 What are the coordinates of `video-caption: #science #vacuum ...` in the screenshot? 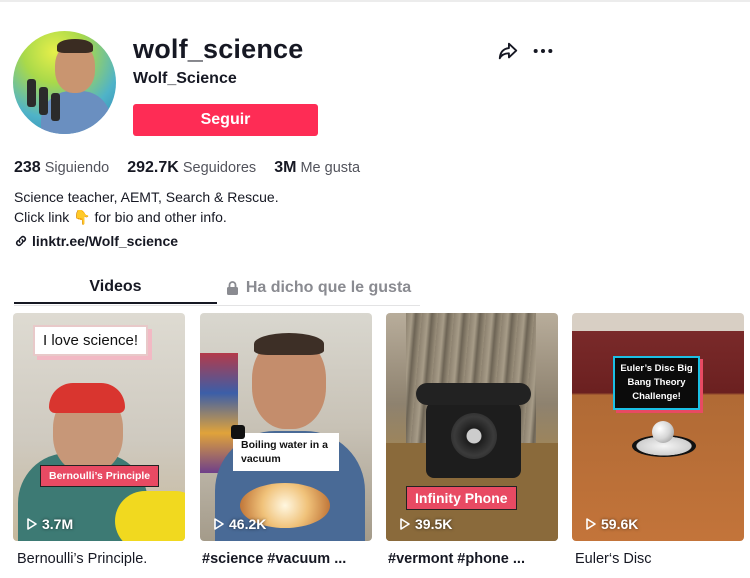 It's located at (274, 559).